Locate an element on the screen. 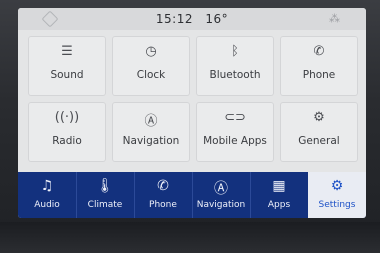 The height and width of the screenshot is (253, 380). music-note-icon: ♫ is located at coordinates (47, 186).